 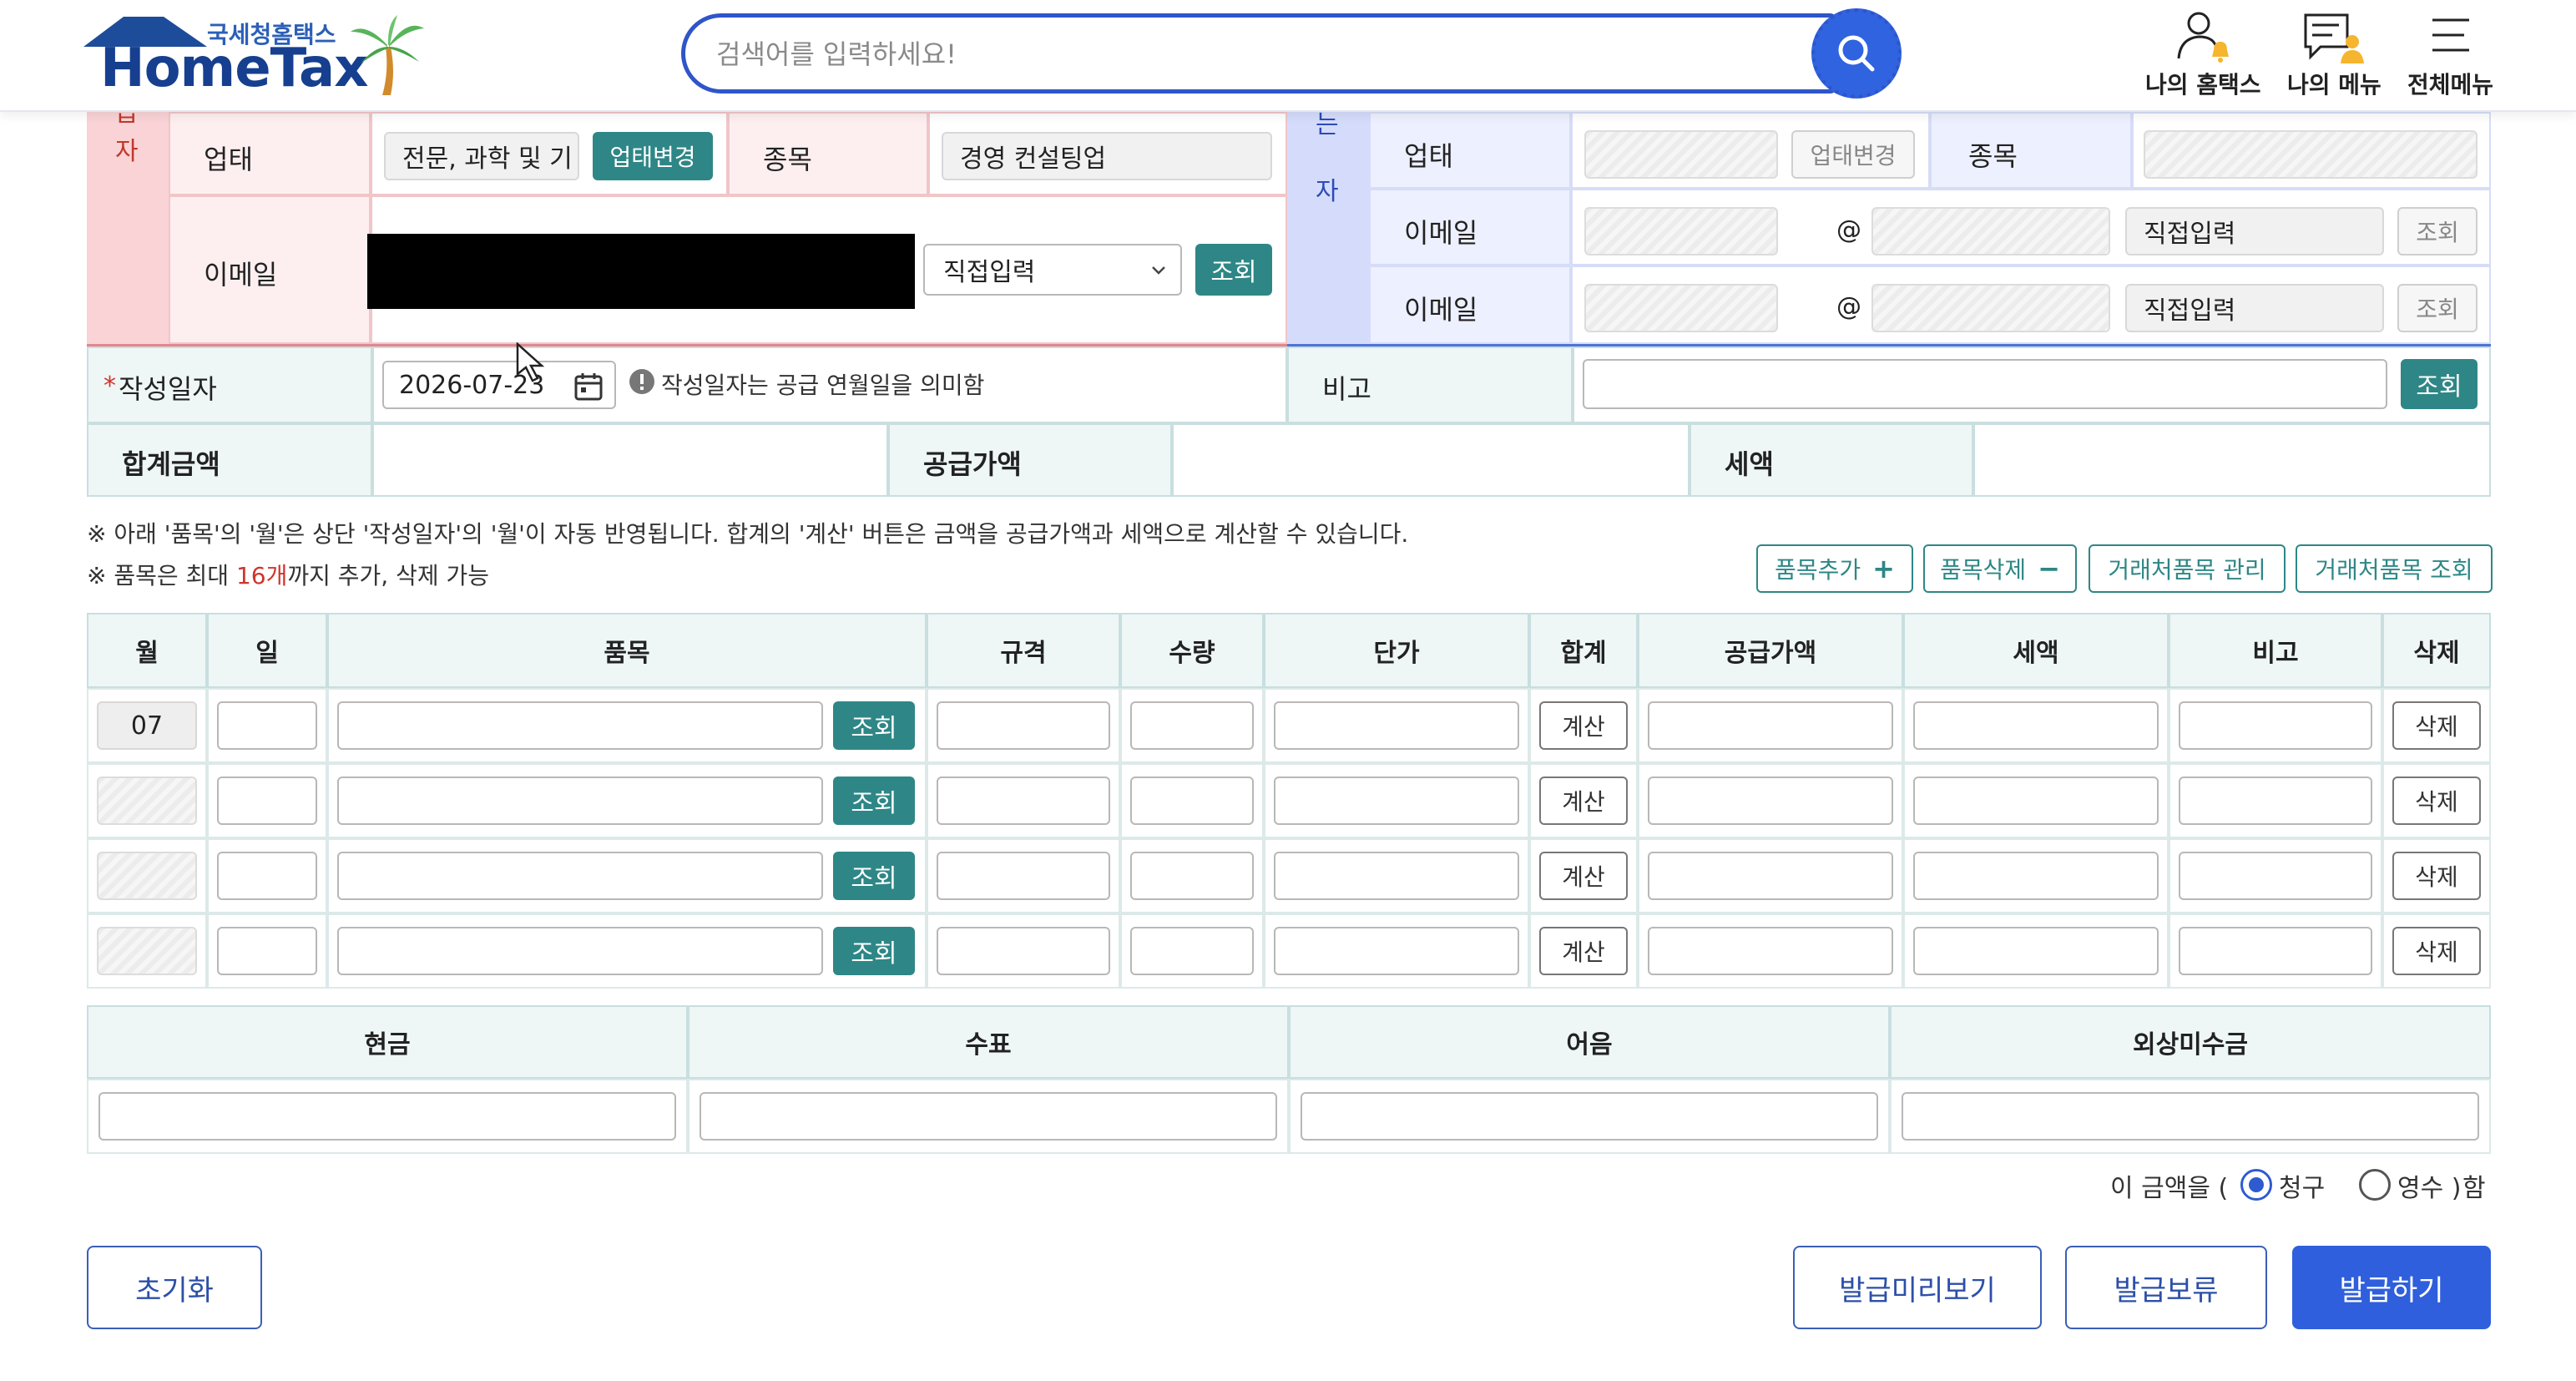 What do you see at coordinates (588, 386) in the screenshot?
I see `calendar-icon` at bounding box center [588, 386].